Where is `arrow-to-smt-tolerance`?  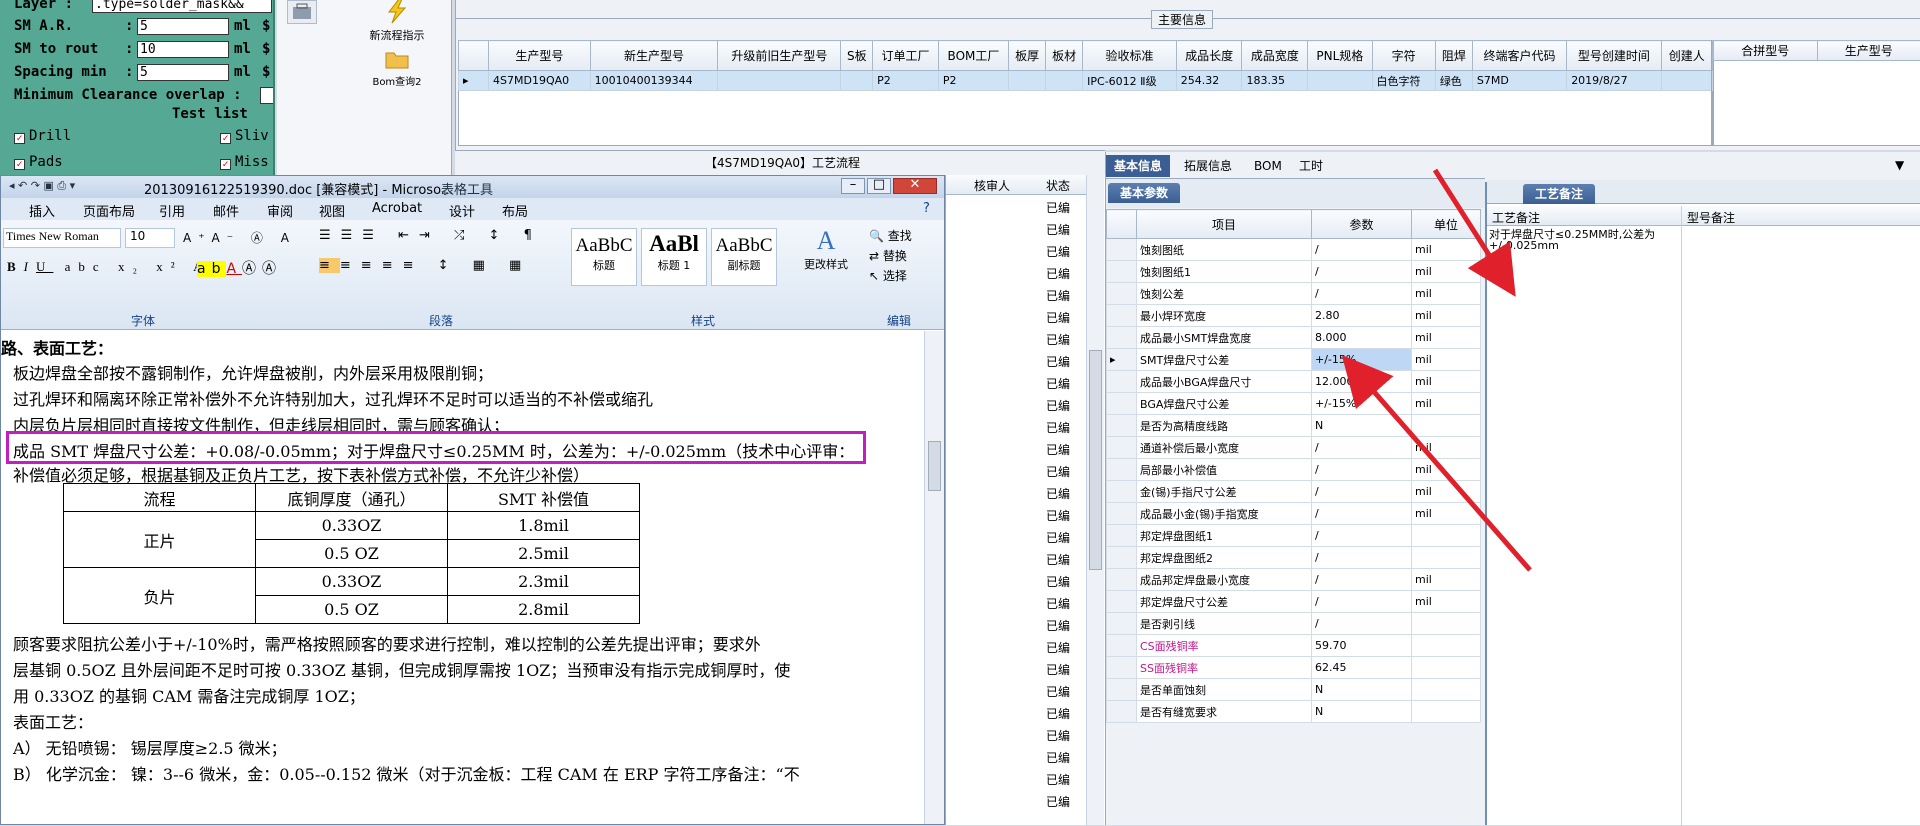 arrow-to-smt-tolerance is located at coordinates (1436, 463).